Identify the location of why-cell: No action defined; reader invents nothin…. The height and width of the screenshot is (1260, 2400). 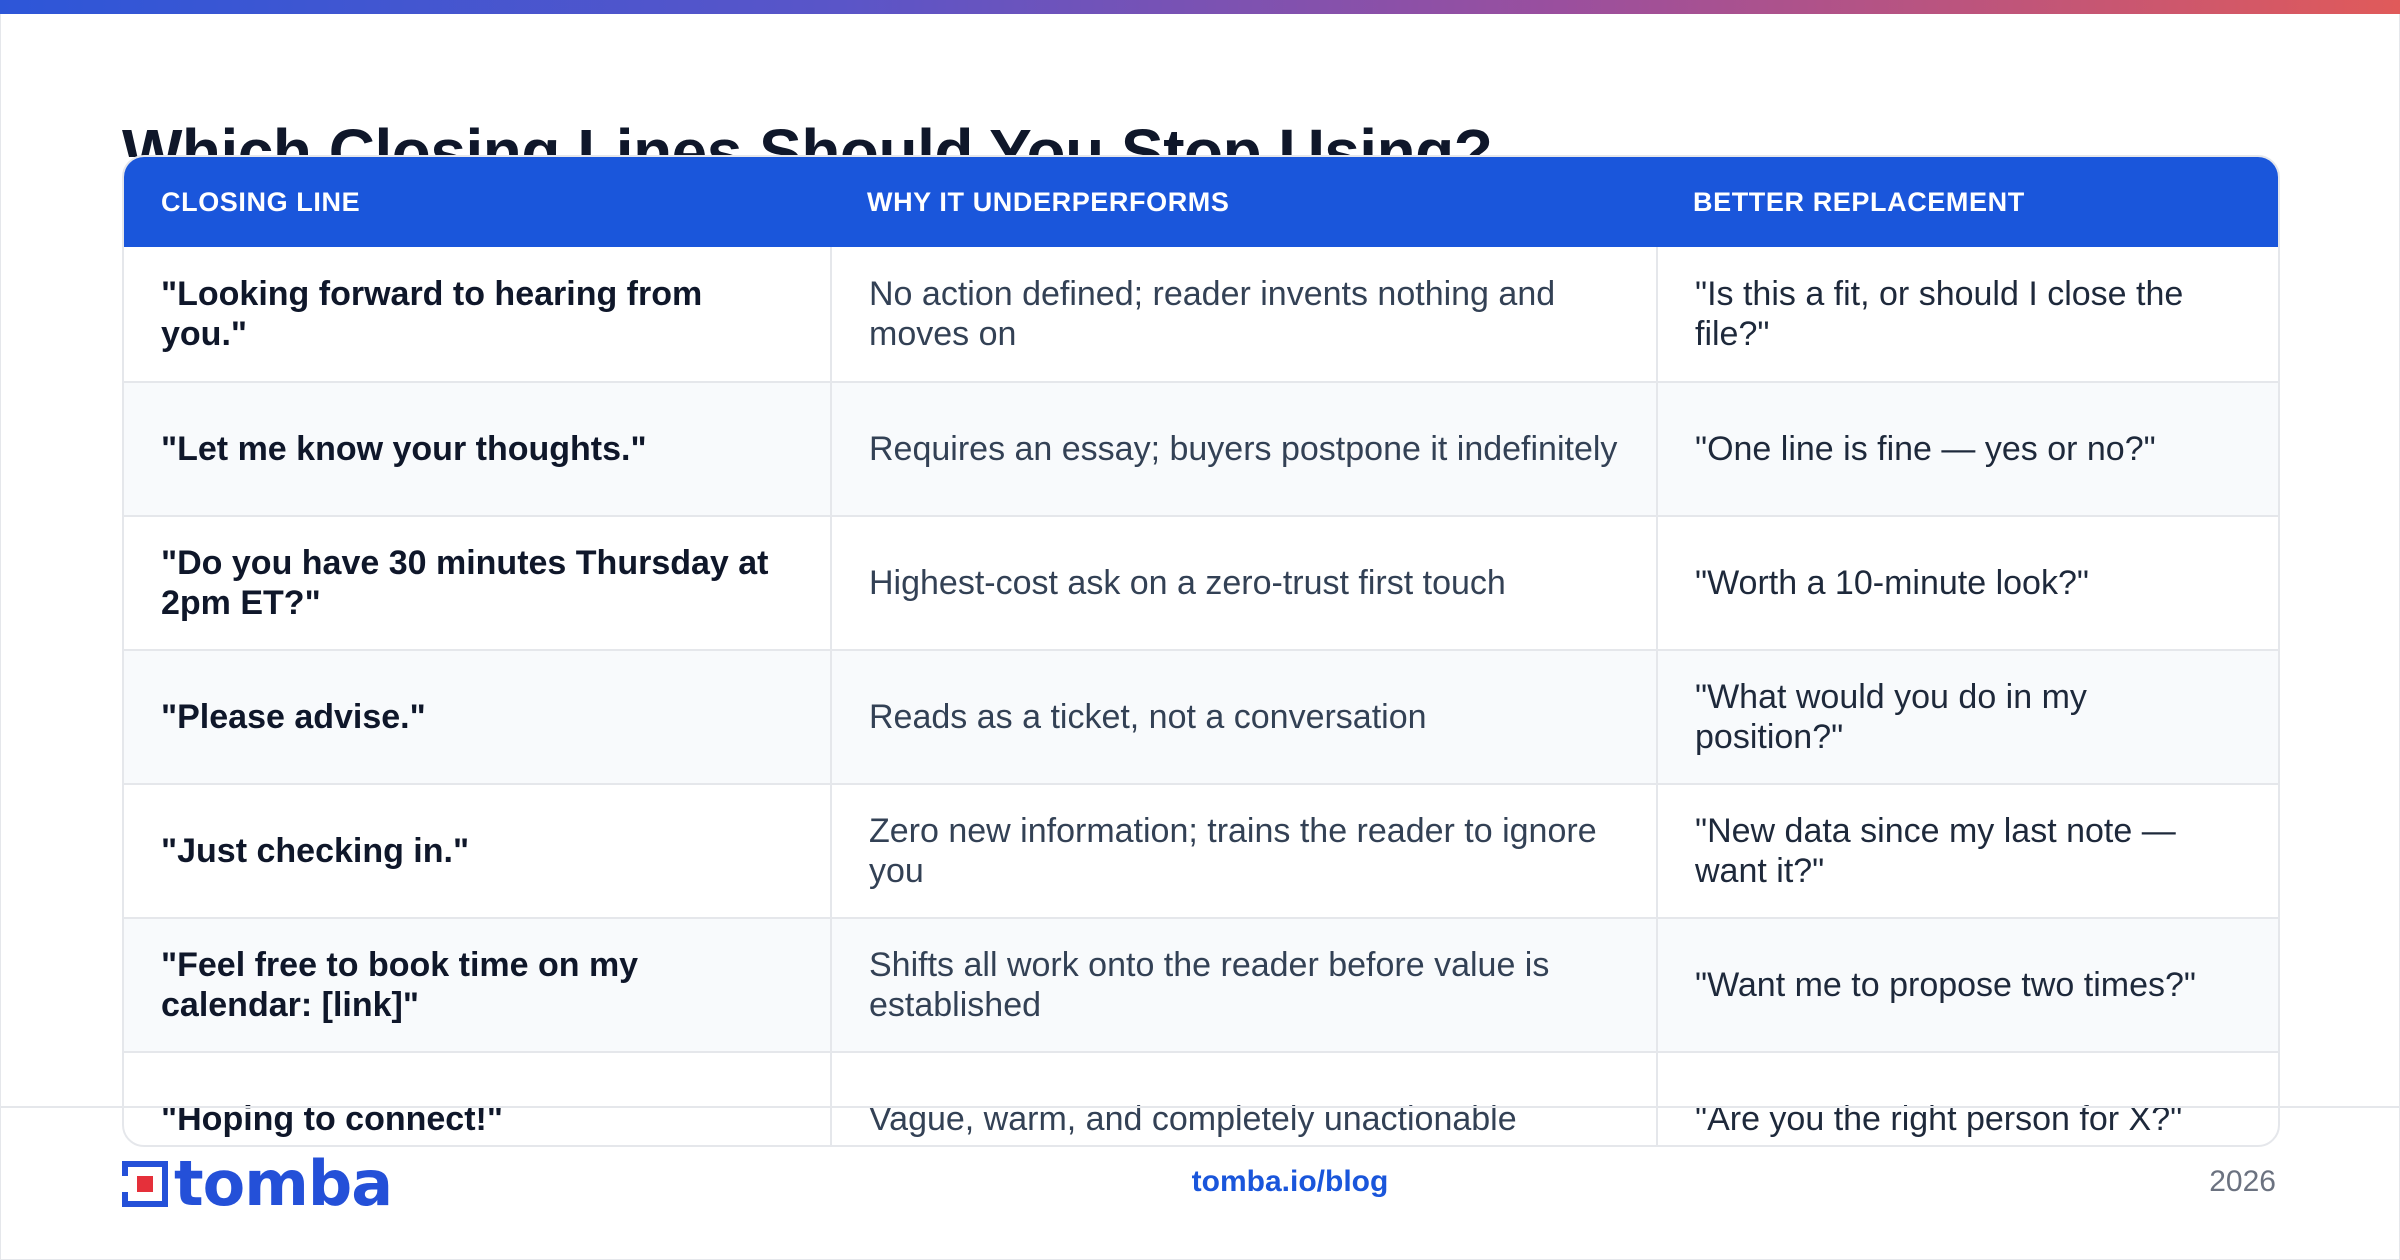
(1243, 314).